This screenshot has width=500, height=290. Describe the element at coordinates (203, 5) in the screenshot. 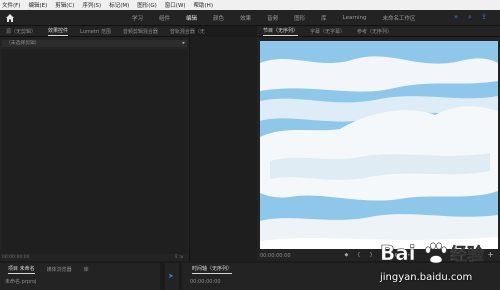

I see `menu-help: 帮助(H)` at that location.